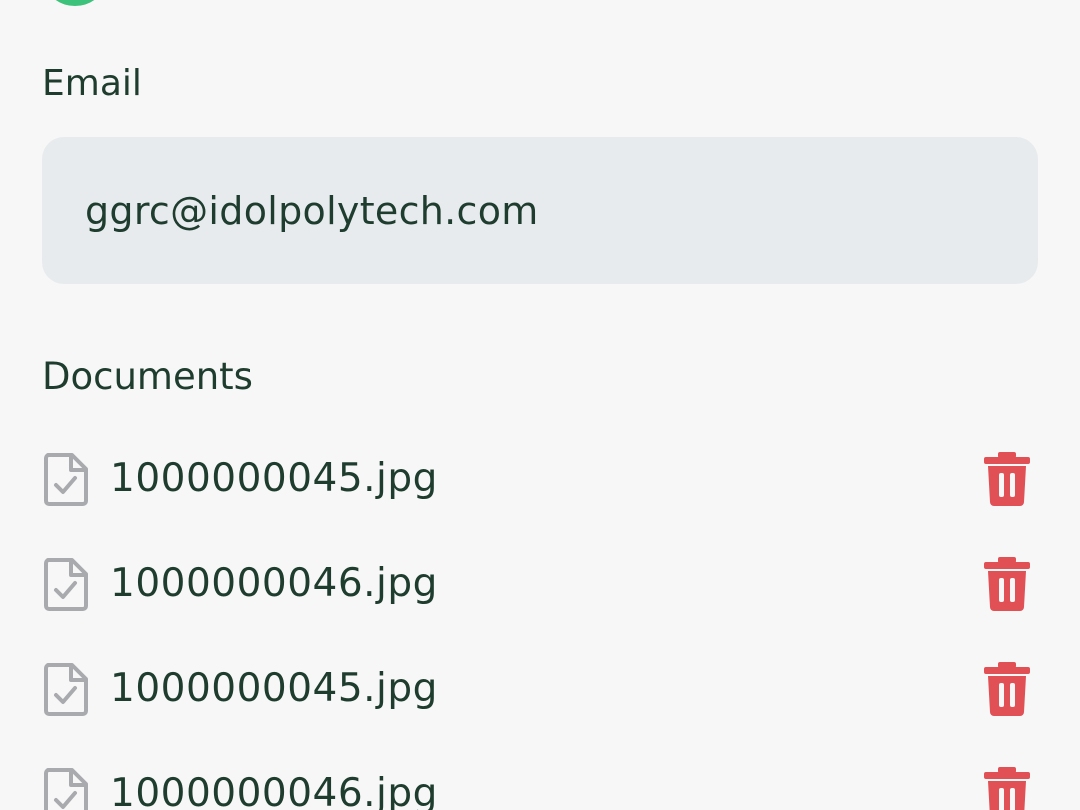 The width and height of the screenshot is (1080, 810). What do you see at coordinates (92, 83) in the screenshot?
I see `email-label: Email` at bounding box center [92, 83].